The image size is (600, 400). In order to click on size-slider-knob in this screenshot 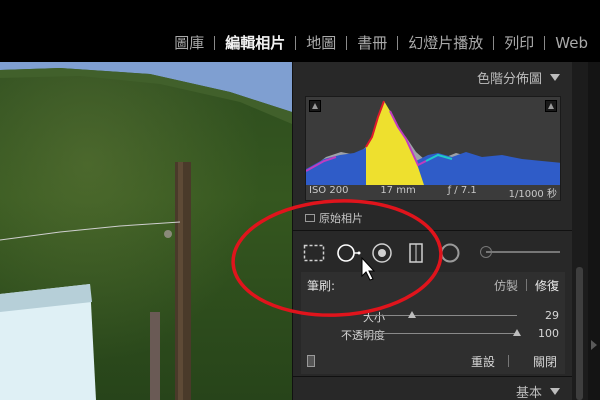, I will do `click(411, 314)`.